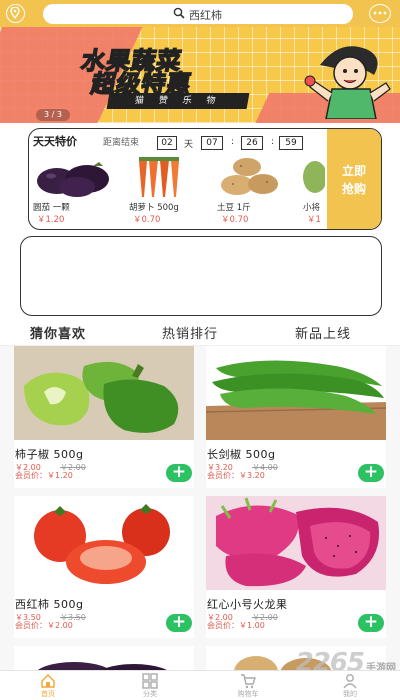  What do you see at coordinates (347, 82) in the screenshot?
I see `cartoon-character-illustration` at bounding box center [347, 82].